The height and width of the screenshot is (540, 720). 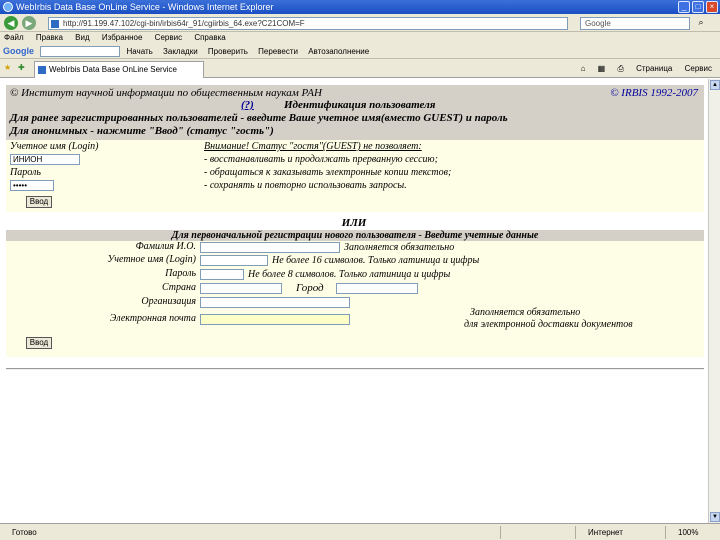 I want to click on google-tool-translate: Перевести, so click(x=278, y=51).